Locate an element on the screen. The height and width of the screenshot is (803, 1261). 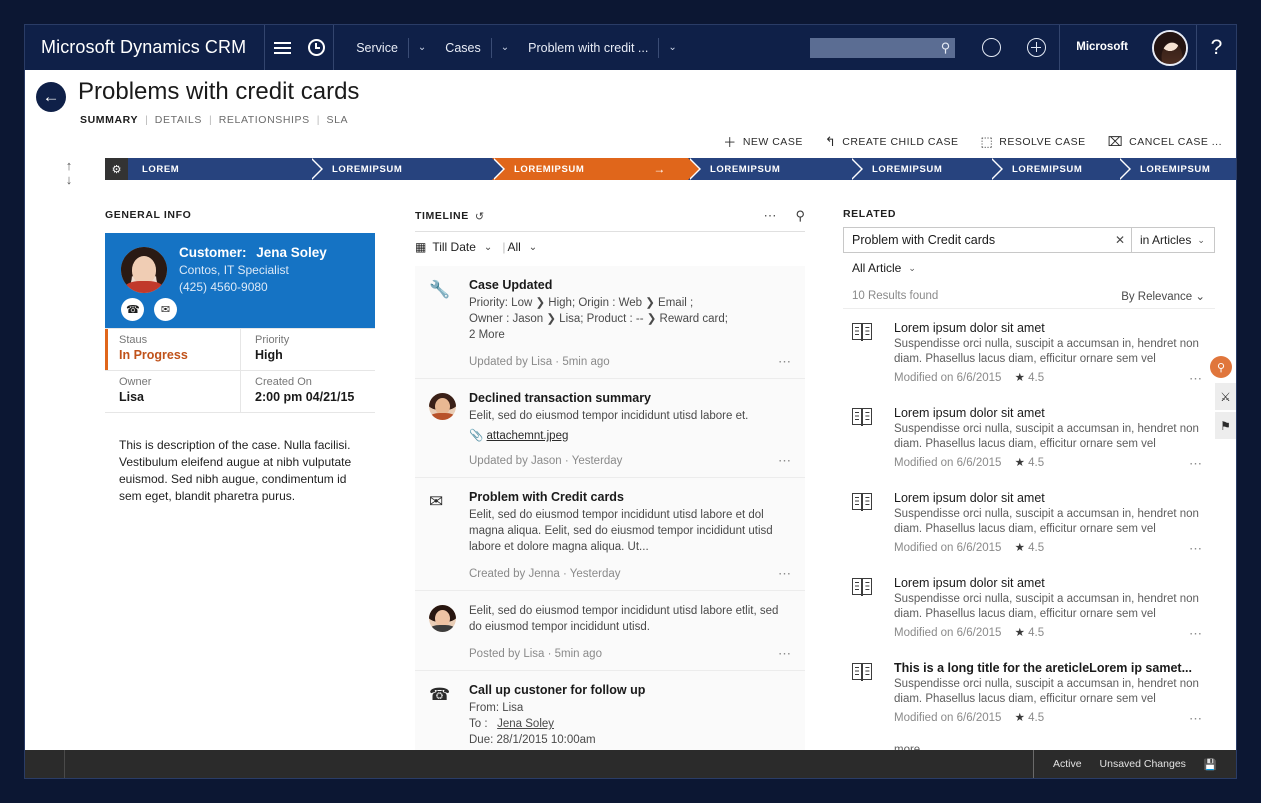
hamburger-icon is located at coordinates (282, 47).